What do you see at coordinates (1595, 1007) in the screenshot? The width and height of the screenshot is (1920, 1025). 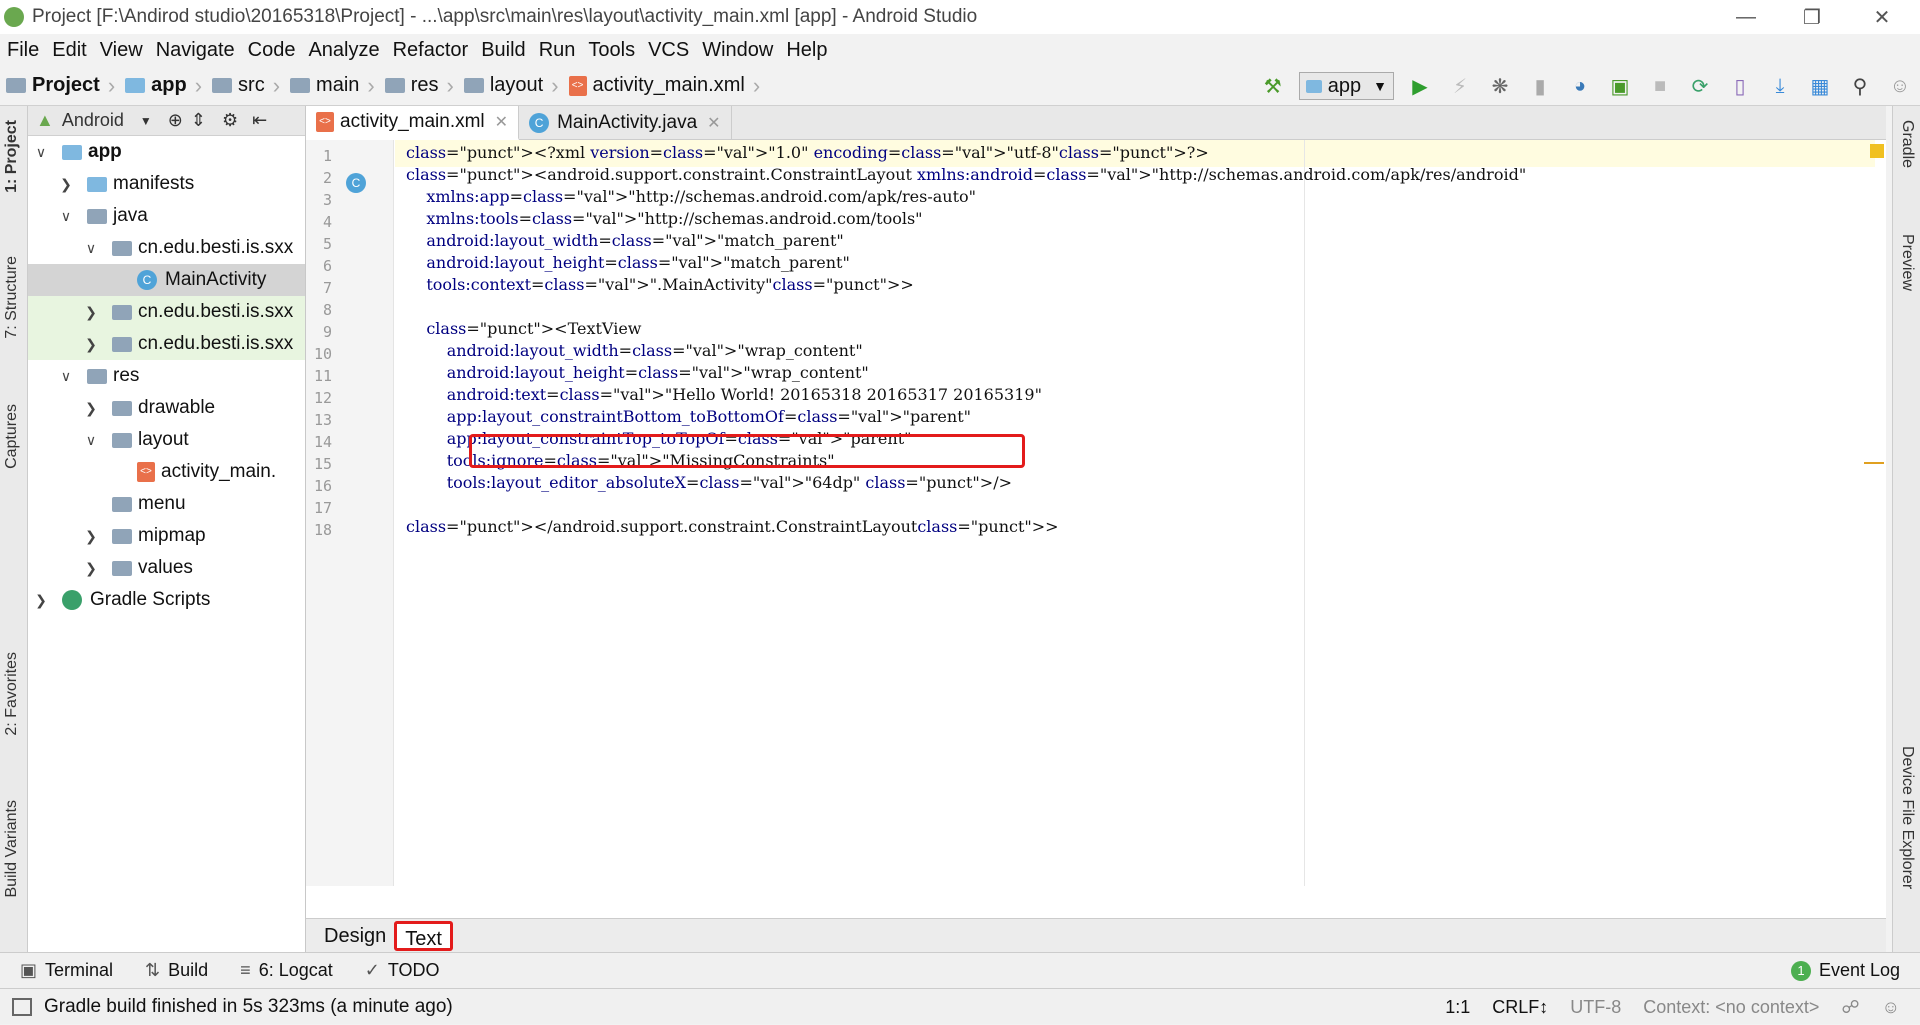 I see `file-encoding: UTF-8` at bounding box center [1595, 1007].